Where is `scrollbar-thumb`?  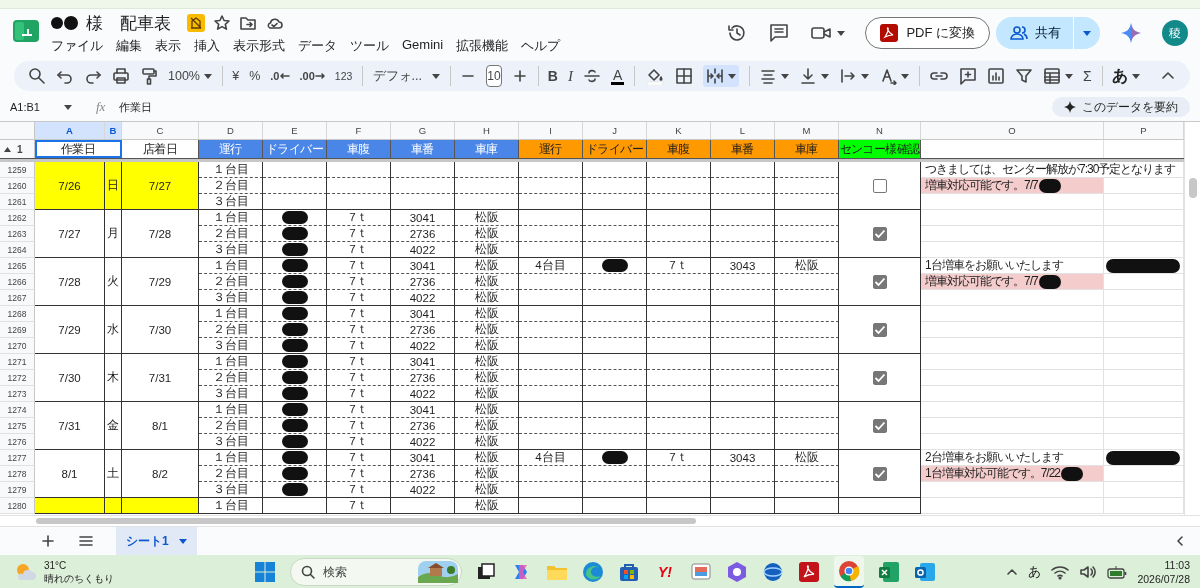
scrollbar-thumb is located at coordinates (1192, 188).